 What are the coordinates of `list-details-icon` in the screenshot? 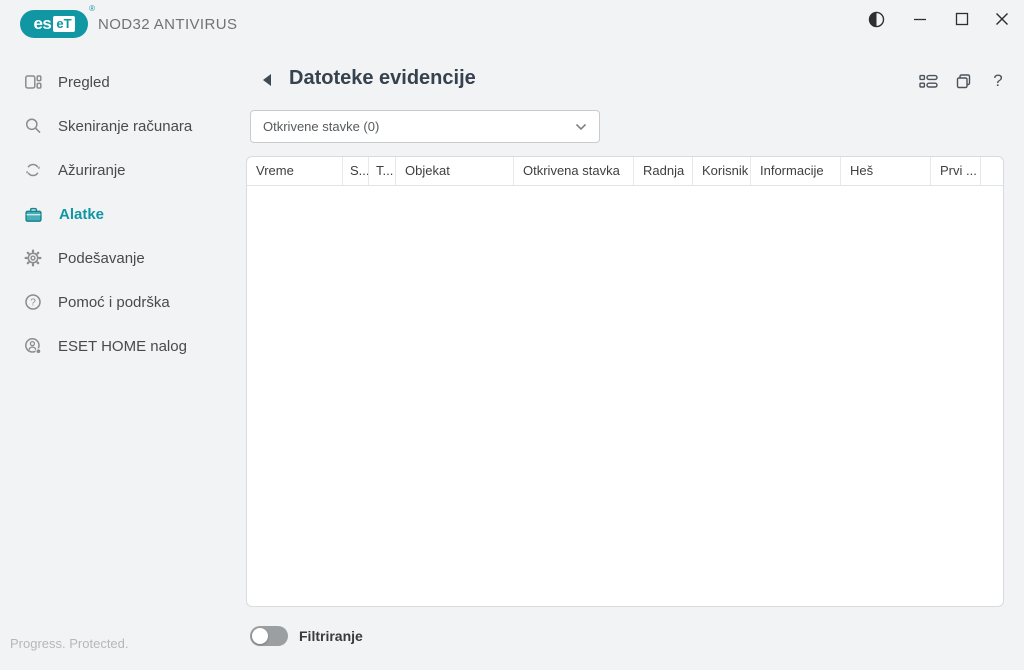 It's located at (928, 81).